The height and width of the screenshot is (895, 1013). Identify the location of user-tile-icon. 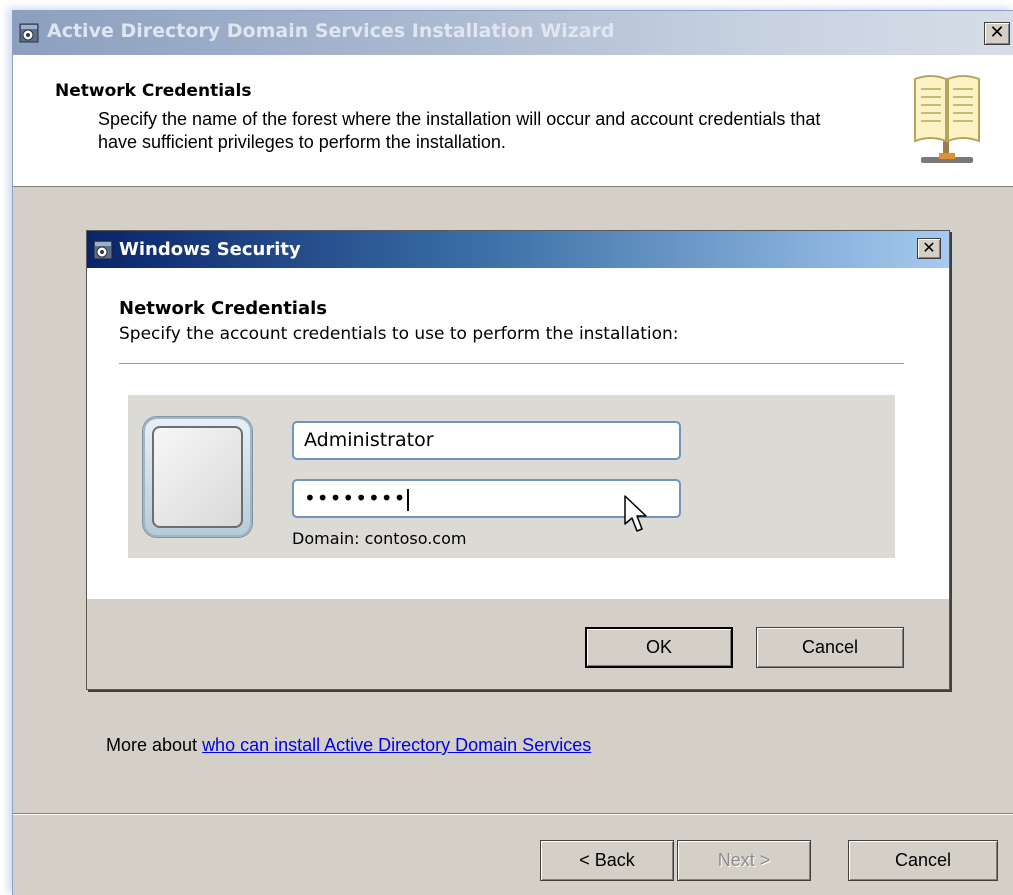
(197, 477).